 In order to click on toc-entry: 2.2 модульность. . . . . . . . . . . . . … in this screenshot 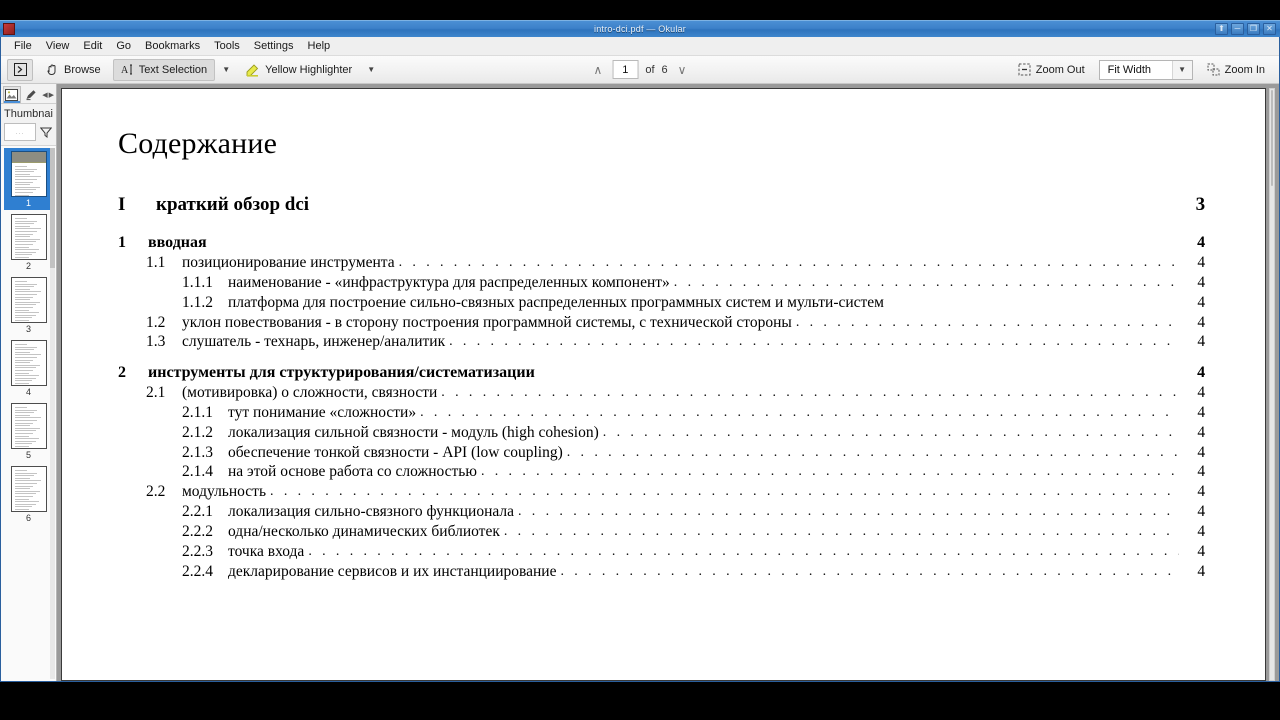, I will do `click(675, 492)`.